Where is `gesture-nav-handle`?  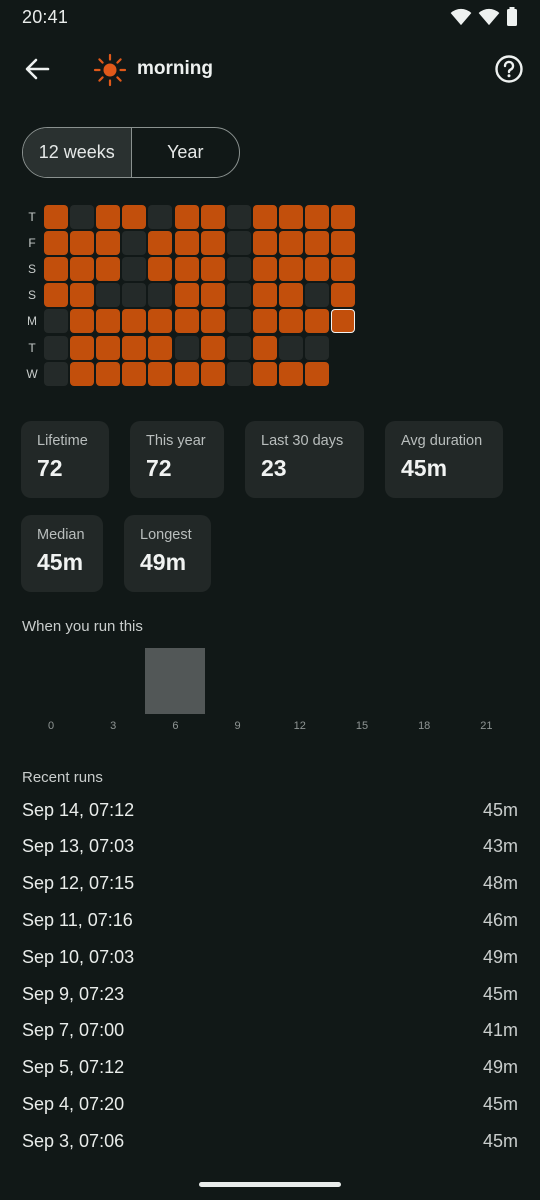
gesture-nav-handle is located at coordinates (270, 1184).